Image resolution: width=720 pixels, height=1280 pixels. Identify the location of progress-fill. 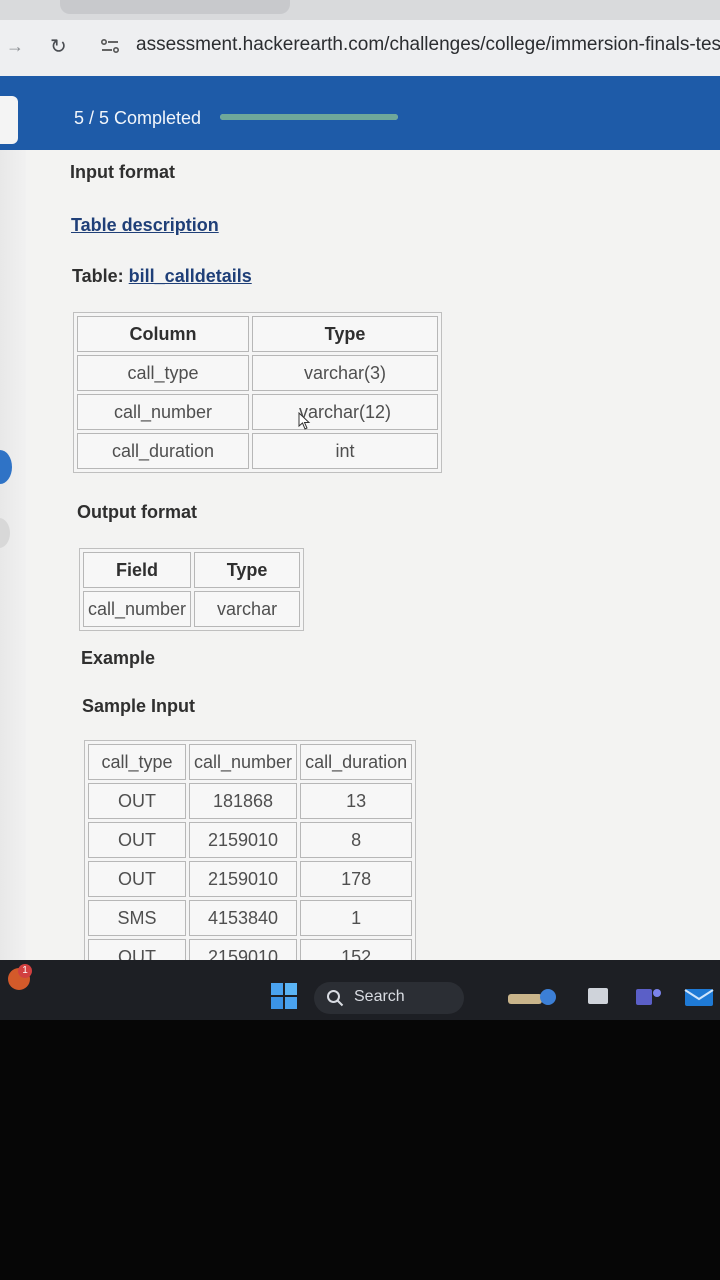
(309, 117).